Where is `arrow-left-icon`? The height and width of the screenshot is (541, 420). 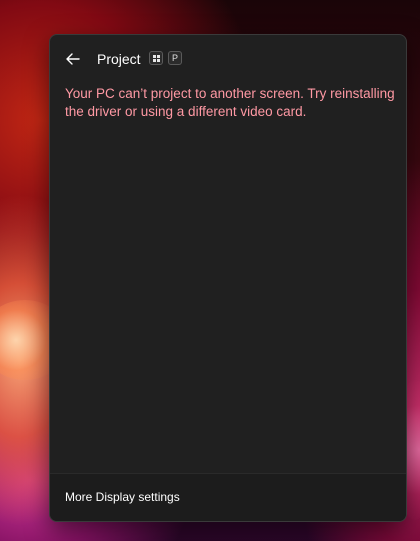 arrow-left-icon is located at coordinates (73, 59).